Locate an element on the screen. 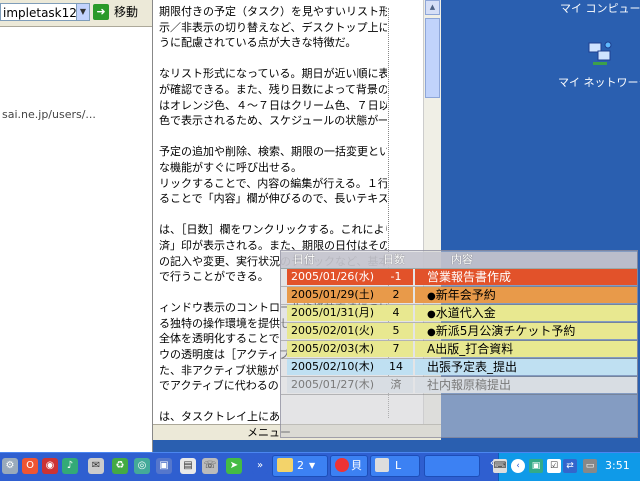  quicklaunch-arrow-icon: ➤ is located at coordinates (234, 466).